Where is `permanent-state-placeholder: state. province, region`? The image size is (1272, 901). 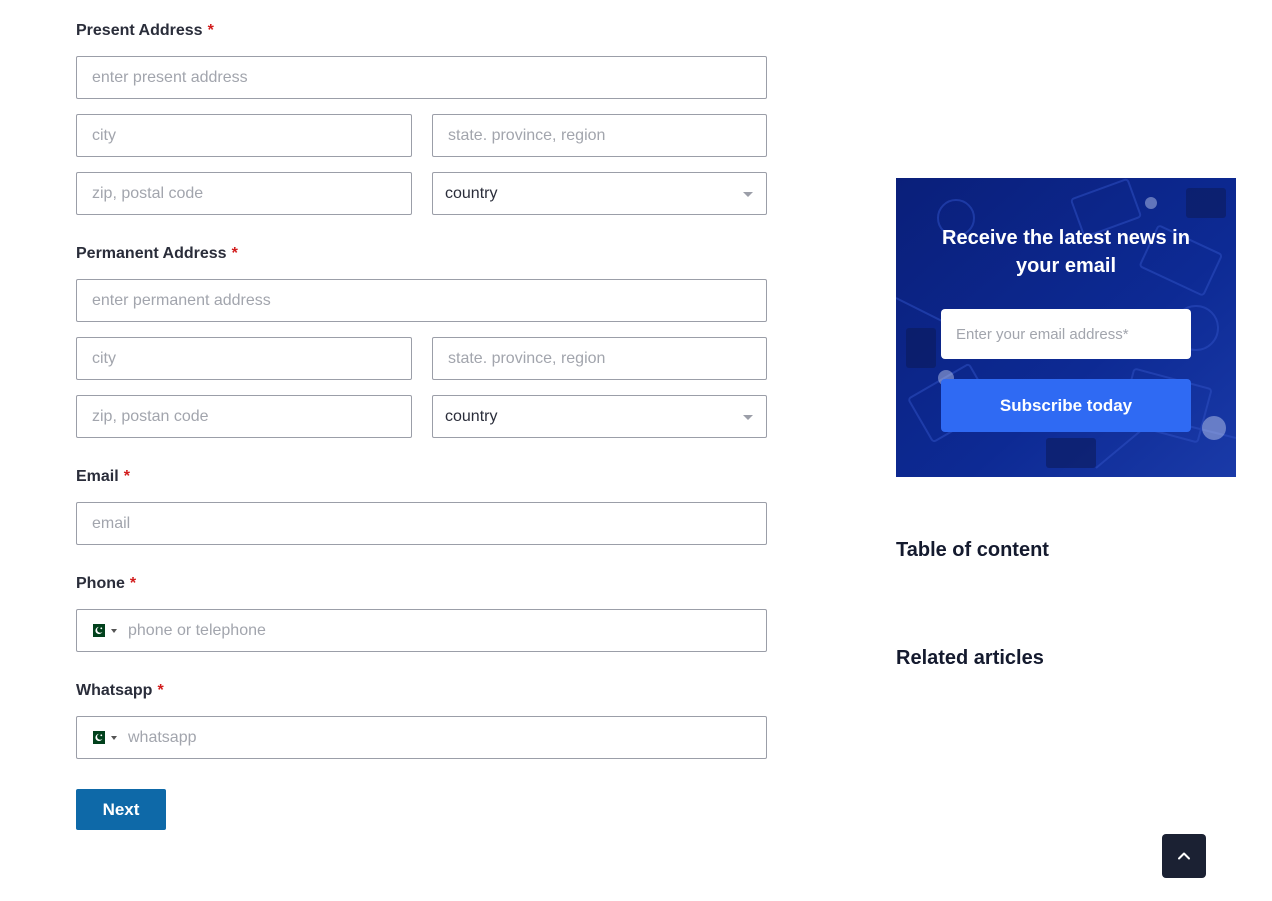
permanent-state-placeholder: state. province, region is located at coordinates (527, 358).